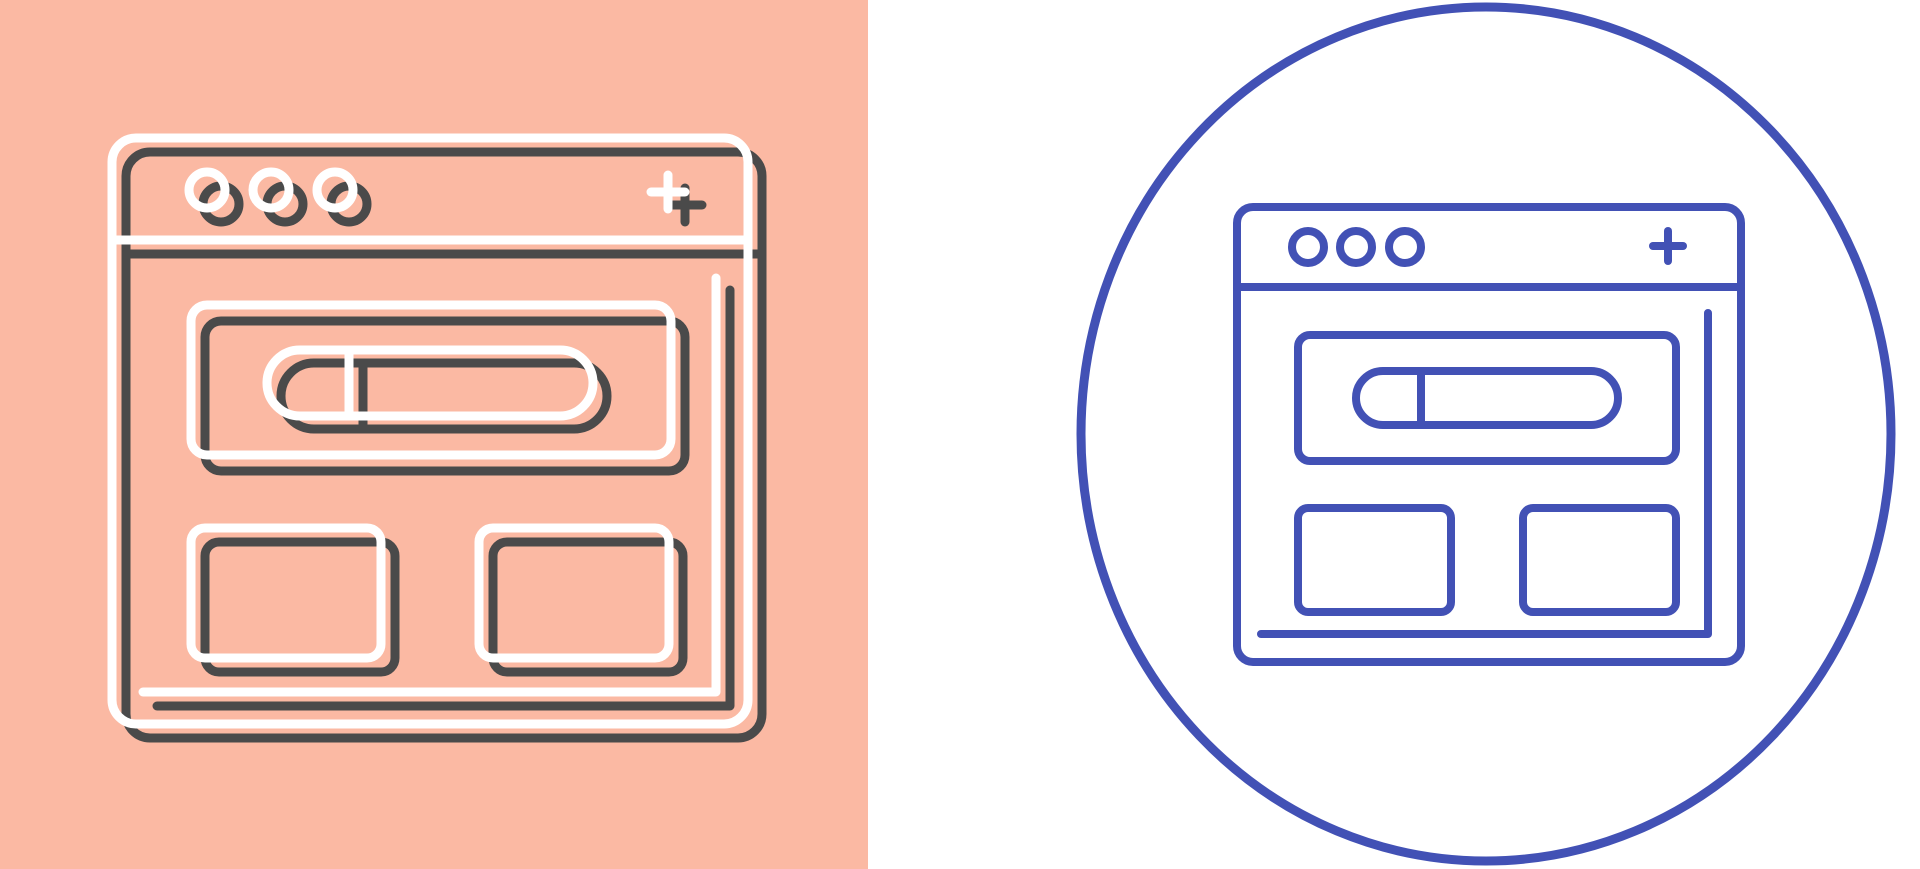 This screenshot has height=869, width=1920. I want to click on window-frame, so click(1489, 434).